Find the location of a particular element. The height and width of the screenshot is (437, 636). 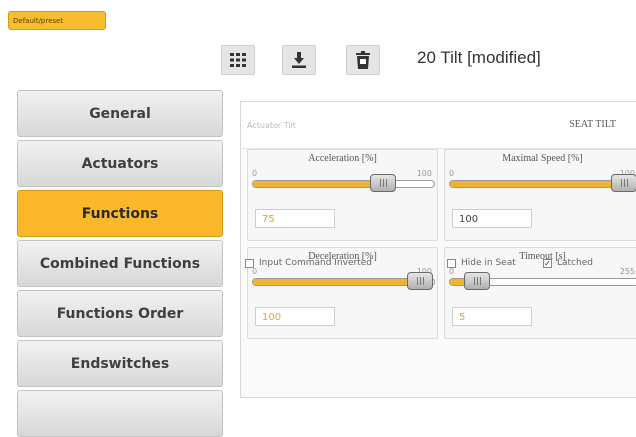

timeout-min: 0 is located at coordinates (452, 271).